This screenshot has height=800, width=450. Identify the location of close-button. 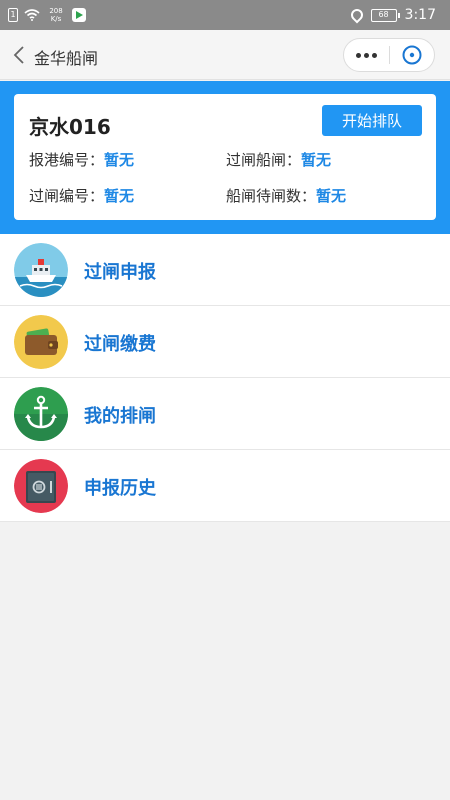
(411, 55).